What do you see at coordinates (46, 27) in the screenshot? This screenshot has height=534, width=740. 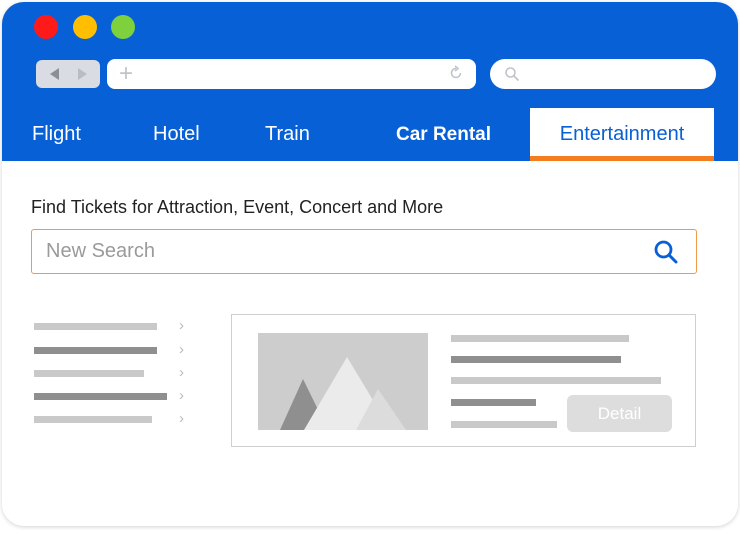 I see `close-window-button` at bounding box center [46, 27].